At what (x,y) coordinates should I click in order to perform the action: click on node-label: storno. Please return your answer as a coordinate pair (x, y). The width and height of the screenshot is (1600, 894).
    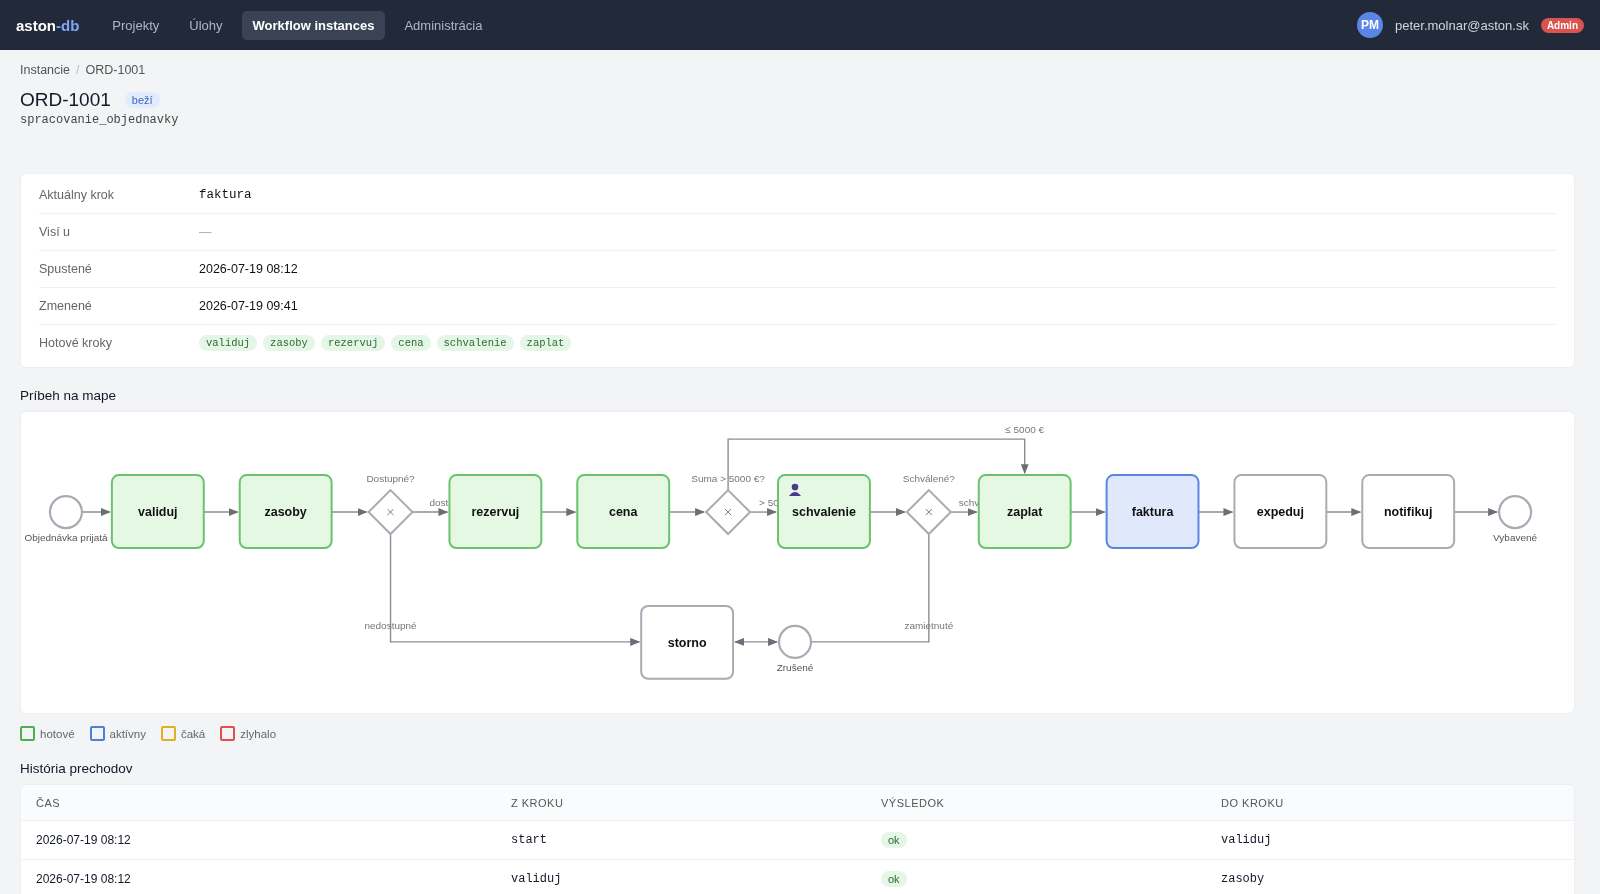
    Looking at the image, I should click on (687, 642).